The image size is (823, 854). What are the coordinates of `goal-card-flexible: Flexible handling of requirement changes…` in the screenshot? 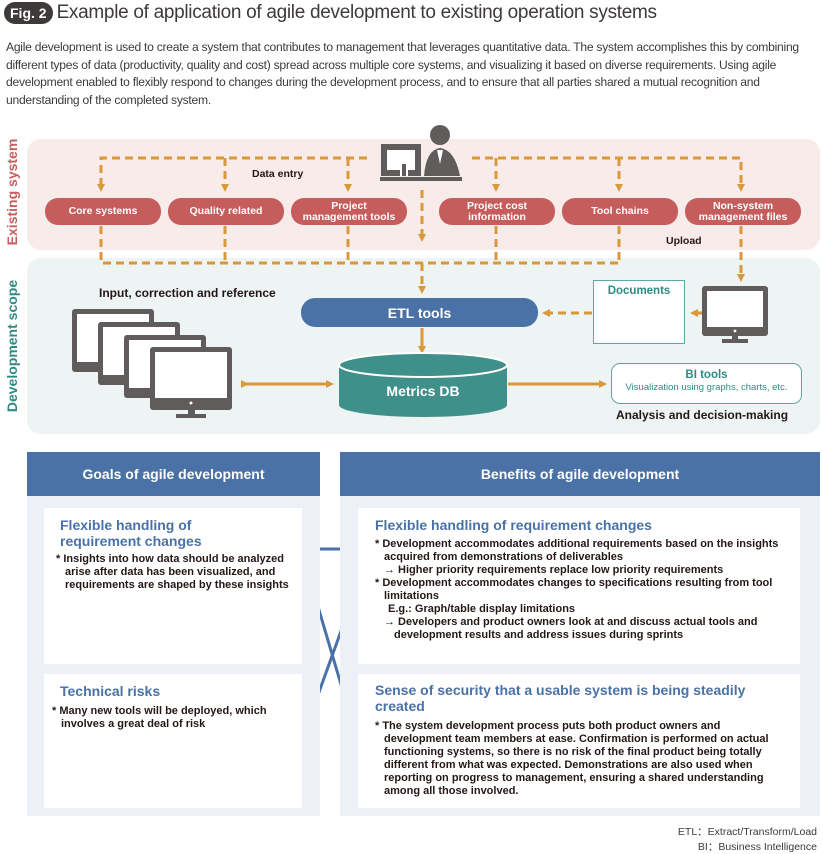 It's located at (173, 586).